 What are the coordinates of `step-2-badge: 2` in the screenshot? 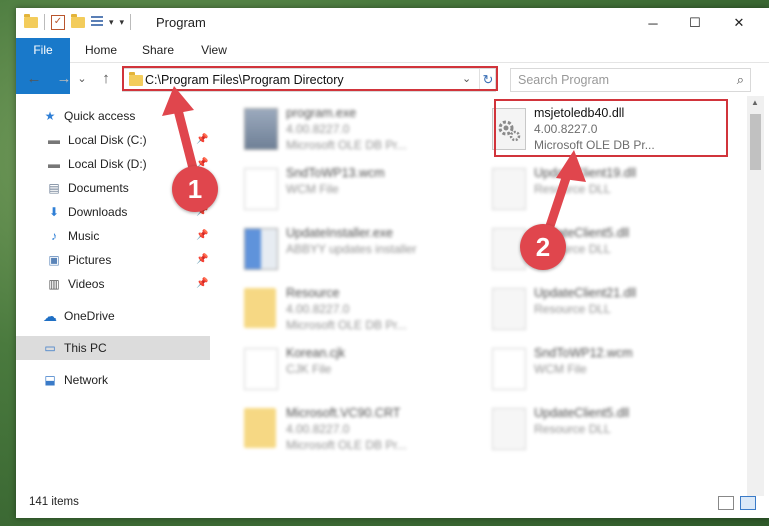 It's located at (543, 247).